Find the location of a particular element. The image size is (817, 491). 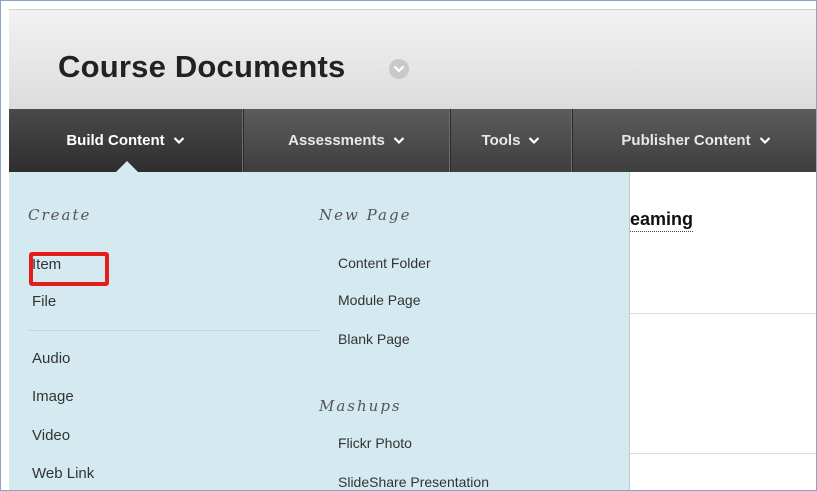

menu-item-file: File is located at coordinates (44, 301).